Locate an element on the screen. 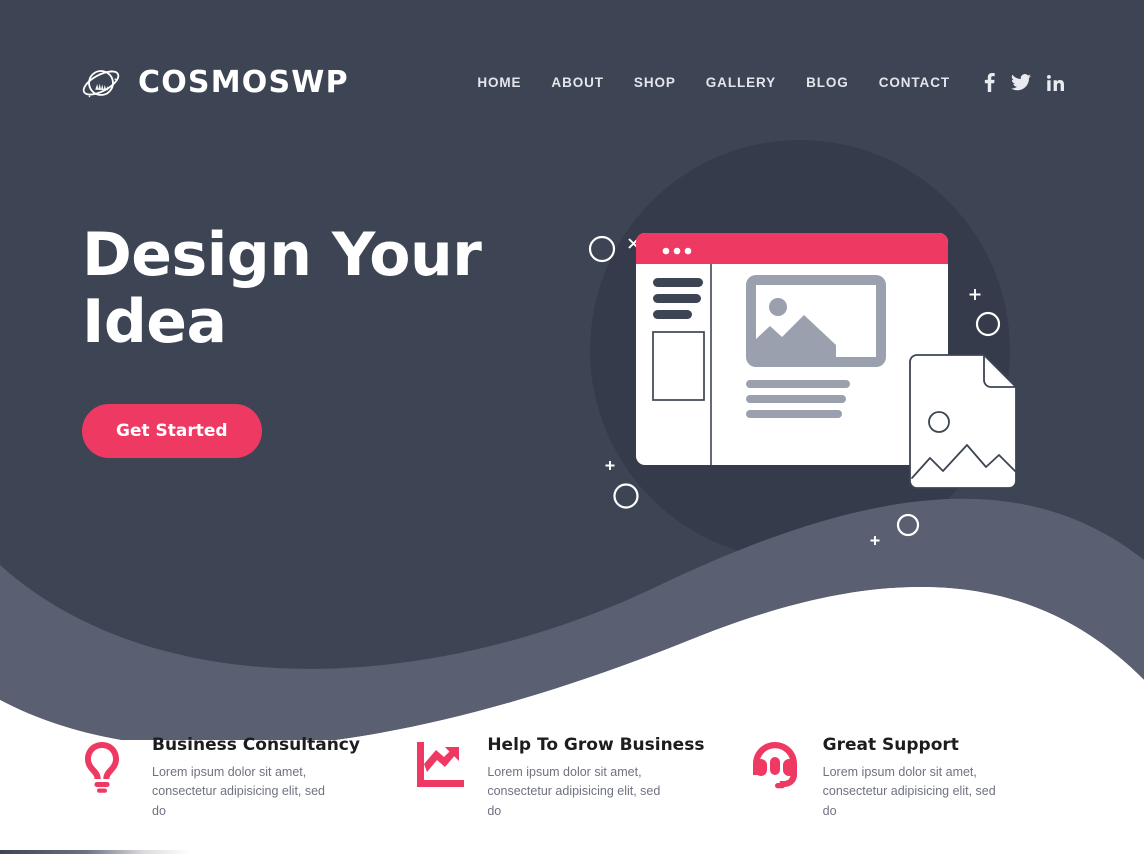 The height and width of the screenshot is (858, 1144). twitter-icon is located at coordinates (1021, 82).